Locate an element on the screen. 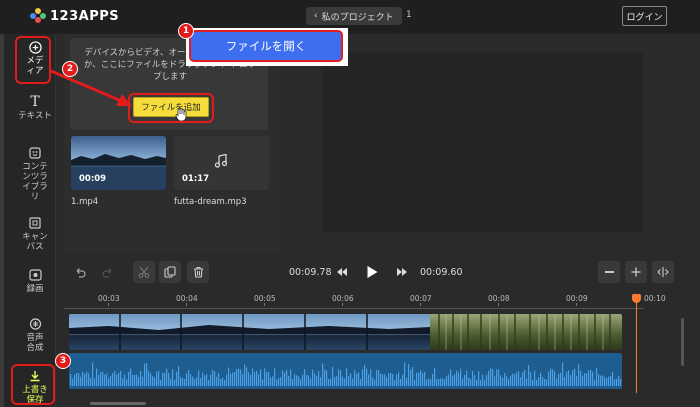 This screenshot has height=407, width=700. minus-icon is located at coordinates (609, 272).